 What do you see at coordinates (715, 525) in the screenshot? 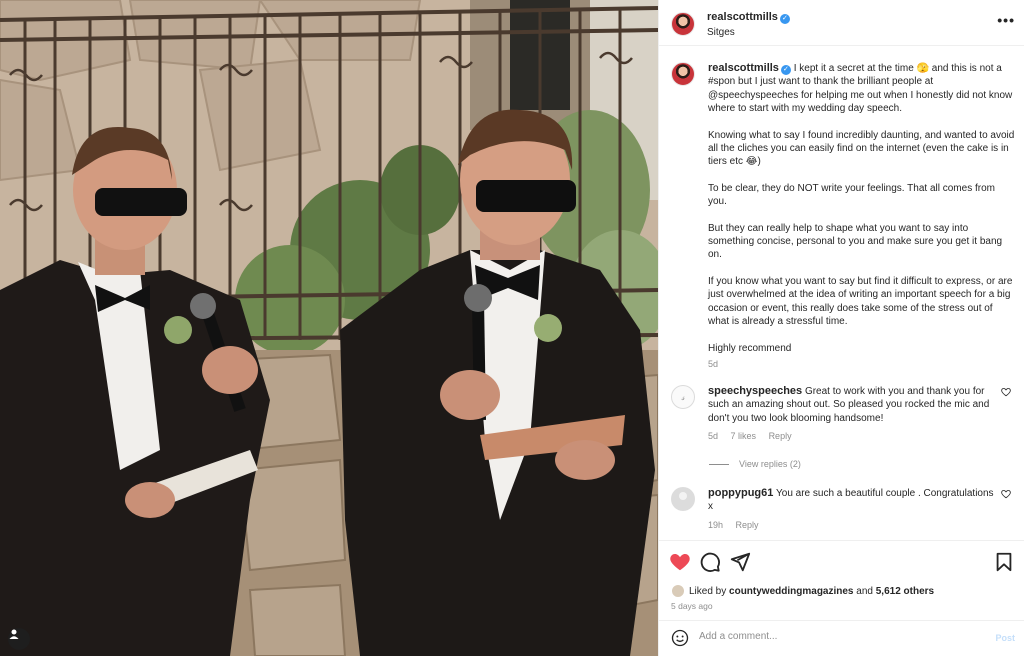
I see `comment-time: 19h` at bounding box center [715, 525].